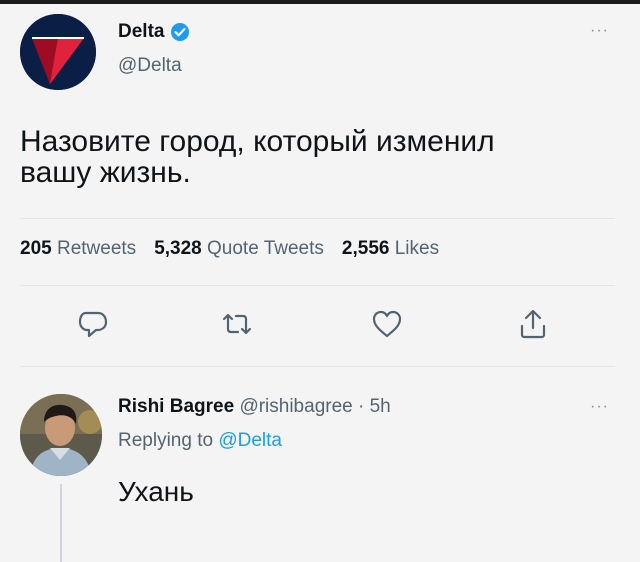 Image resolution: width=640 pixels, height=562 pixels. I want to click on reply-button, so click(93, 324).